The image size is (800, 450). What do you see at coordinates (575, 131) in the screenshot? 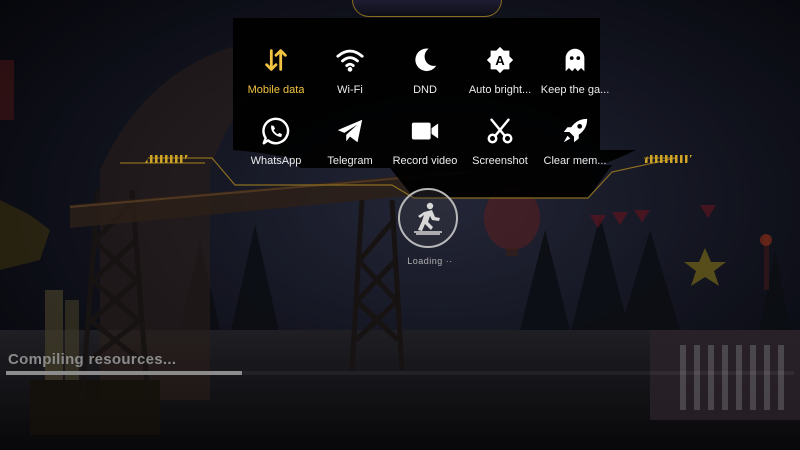
I see `rocket-icon` at bounding box center [575, 131].